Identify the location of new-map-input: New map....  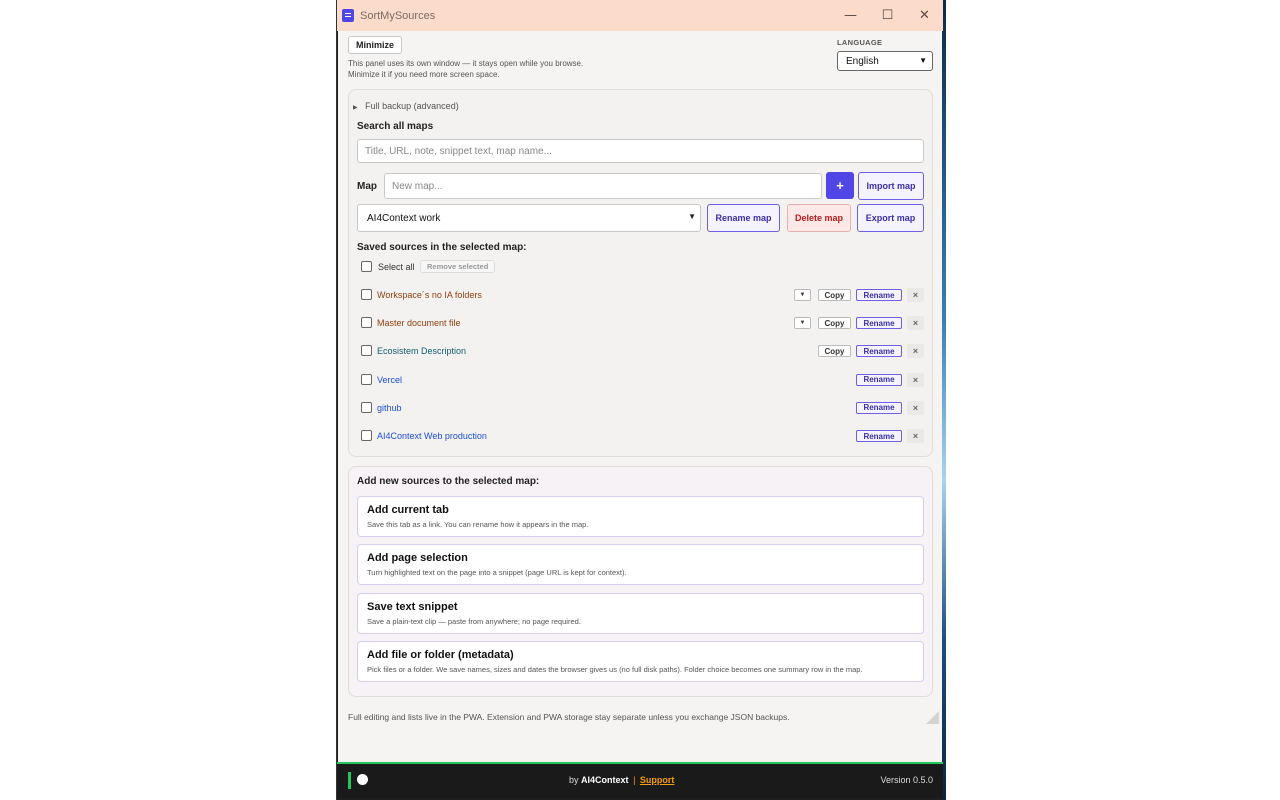
(603, 186).